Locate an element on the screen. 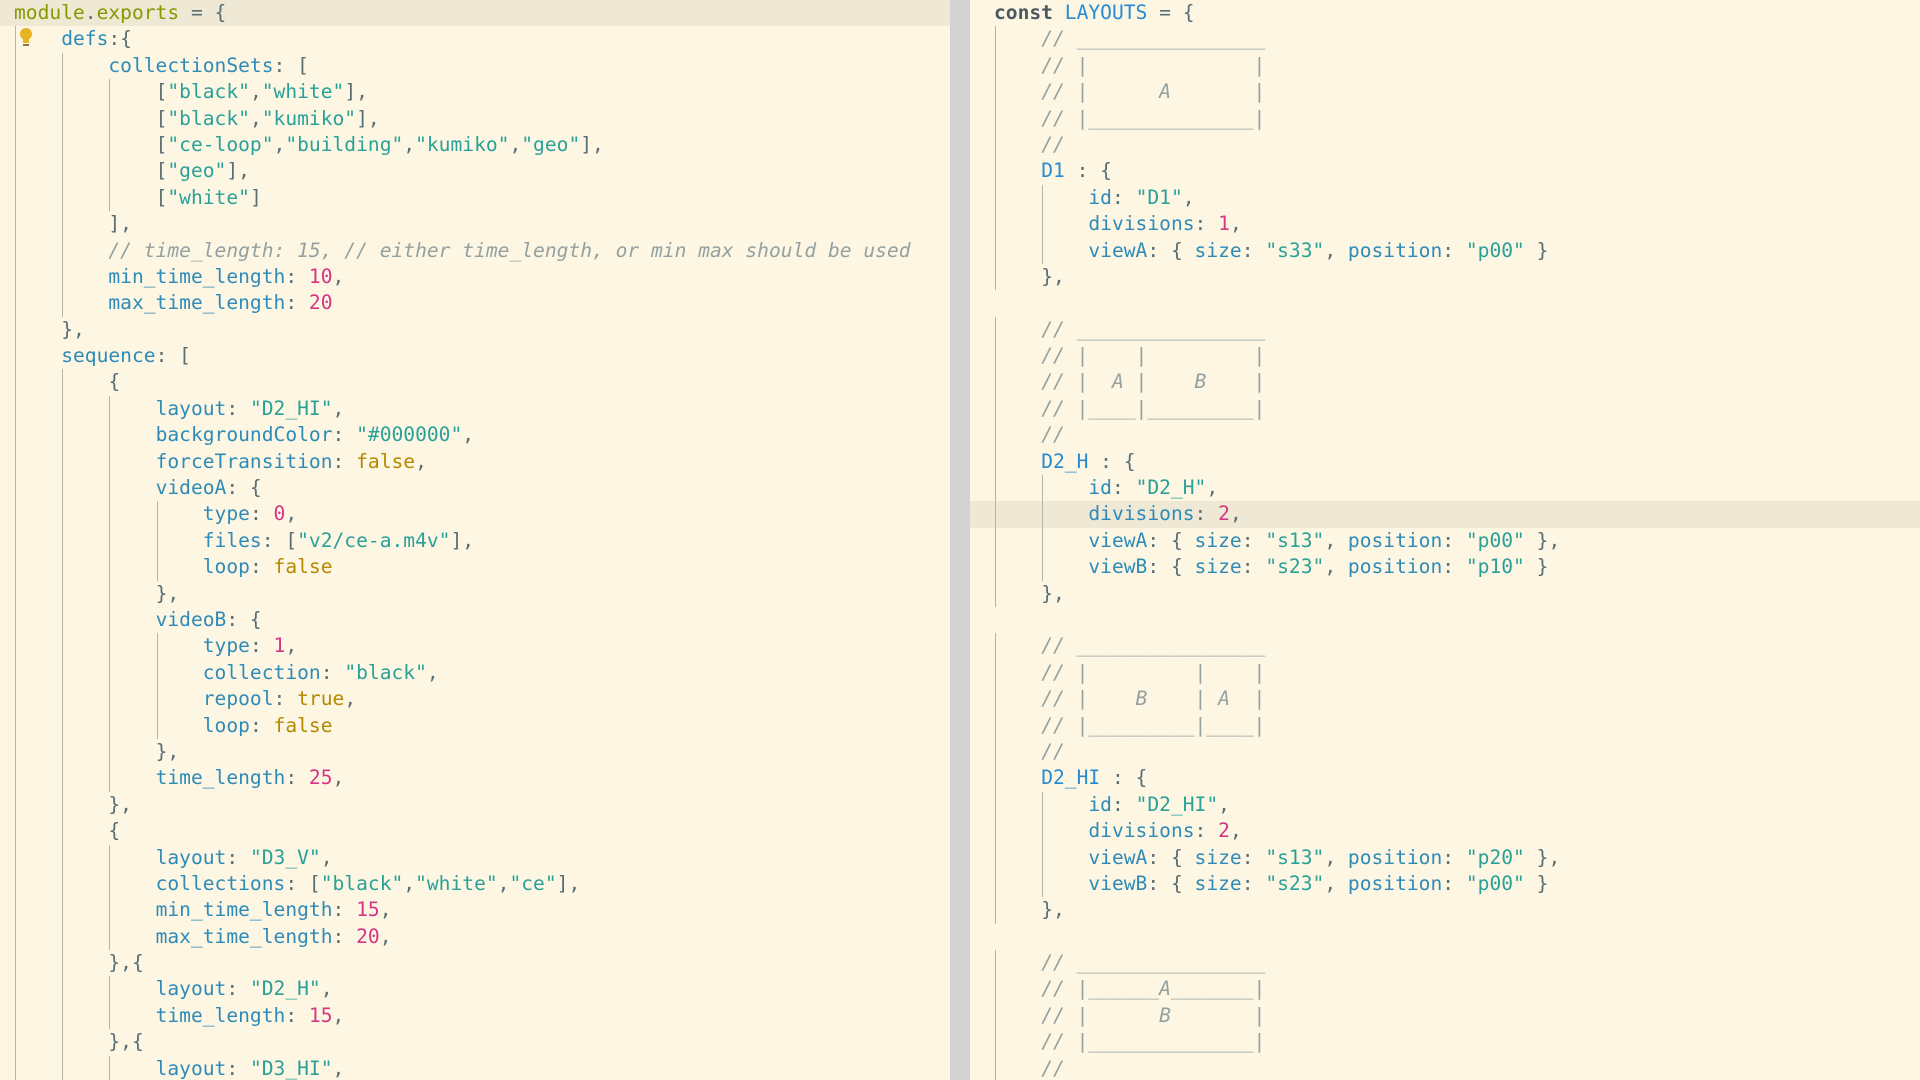 The height and width of the screenshot is (1080, 1920). code-line: max_time_length: 20 is located at coordinates (475, 303).